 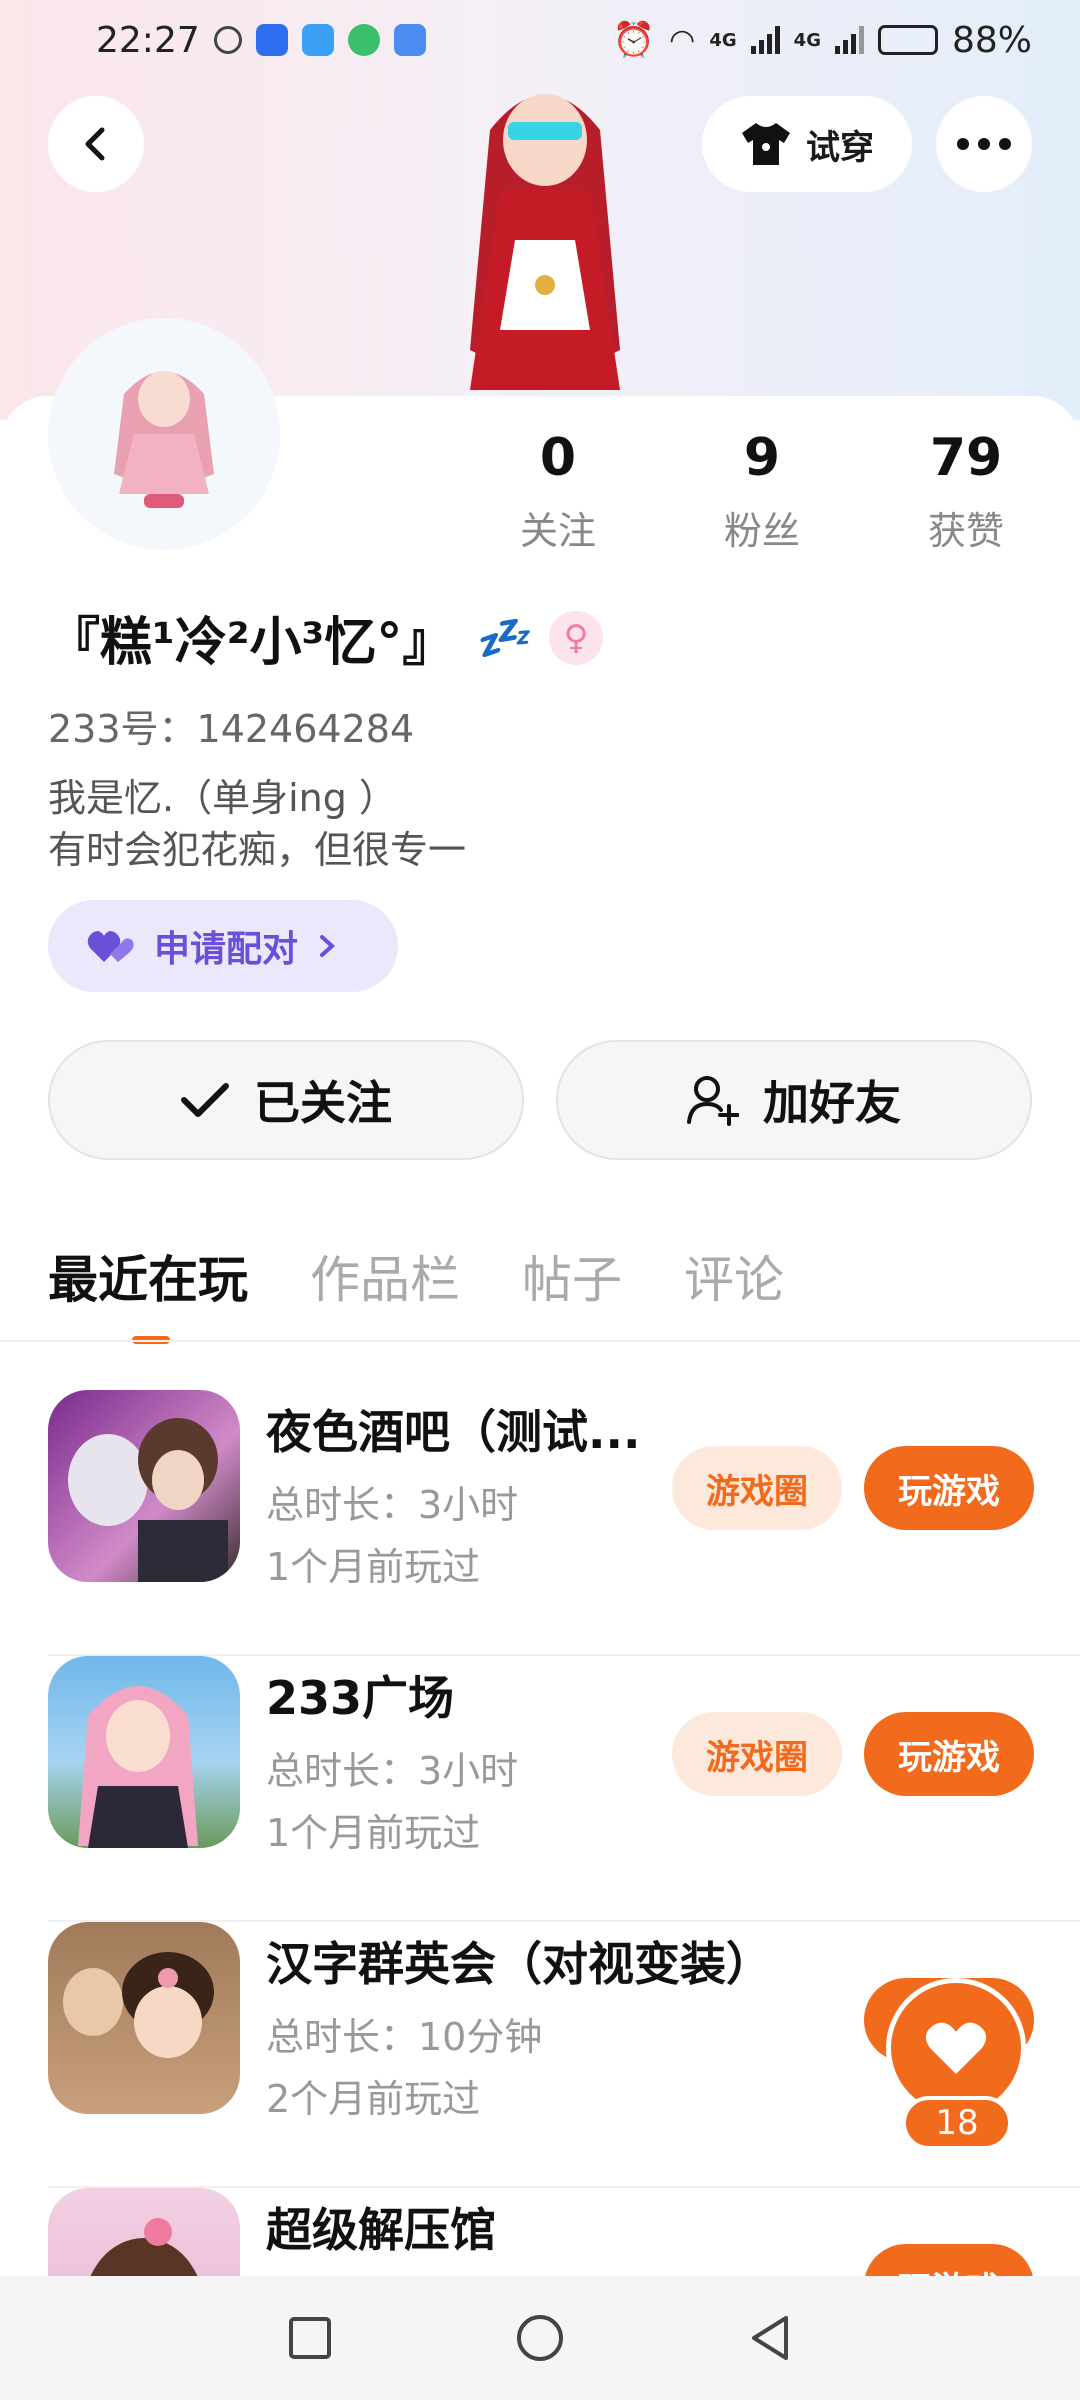 I want to click on avatar-image, so click(x=164, y=439).